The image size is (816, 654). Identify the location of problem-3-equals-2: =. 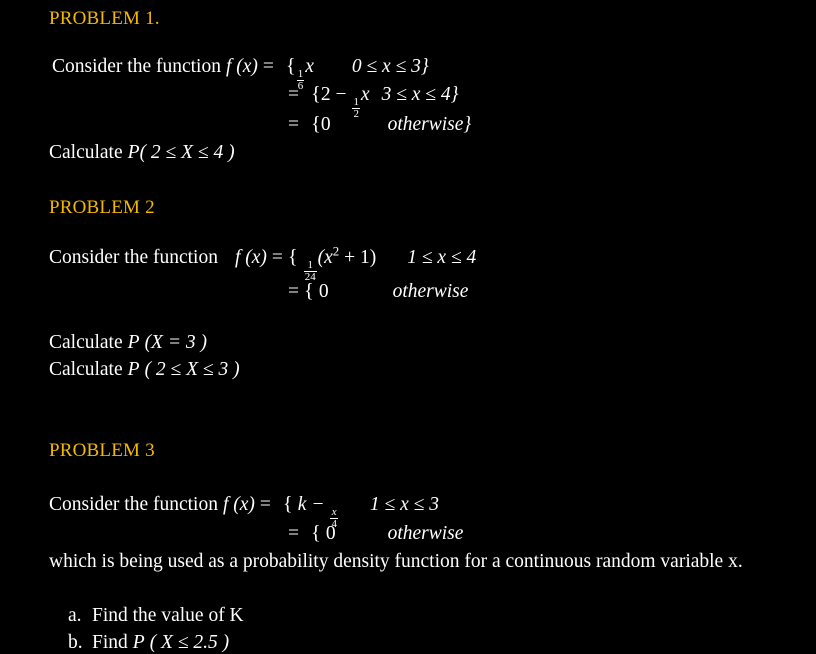
(293, 533).